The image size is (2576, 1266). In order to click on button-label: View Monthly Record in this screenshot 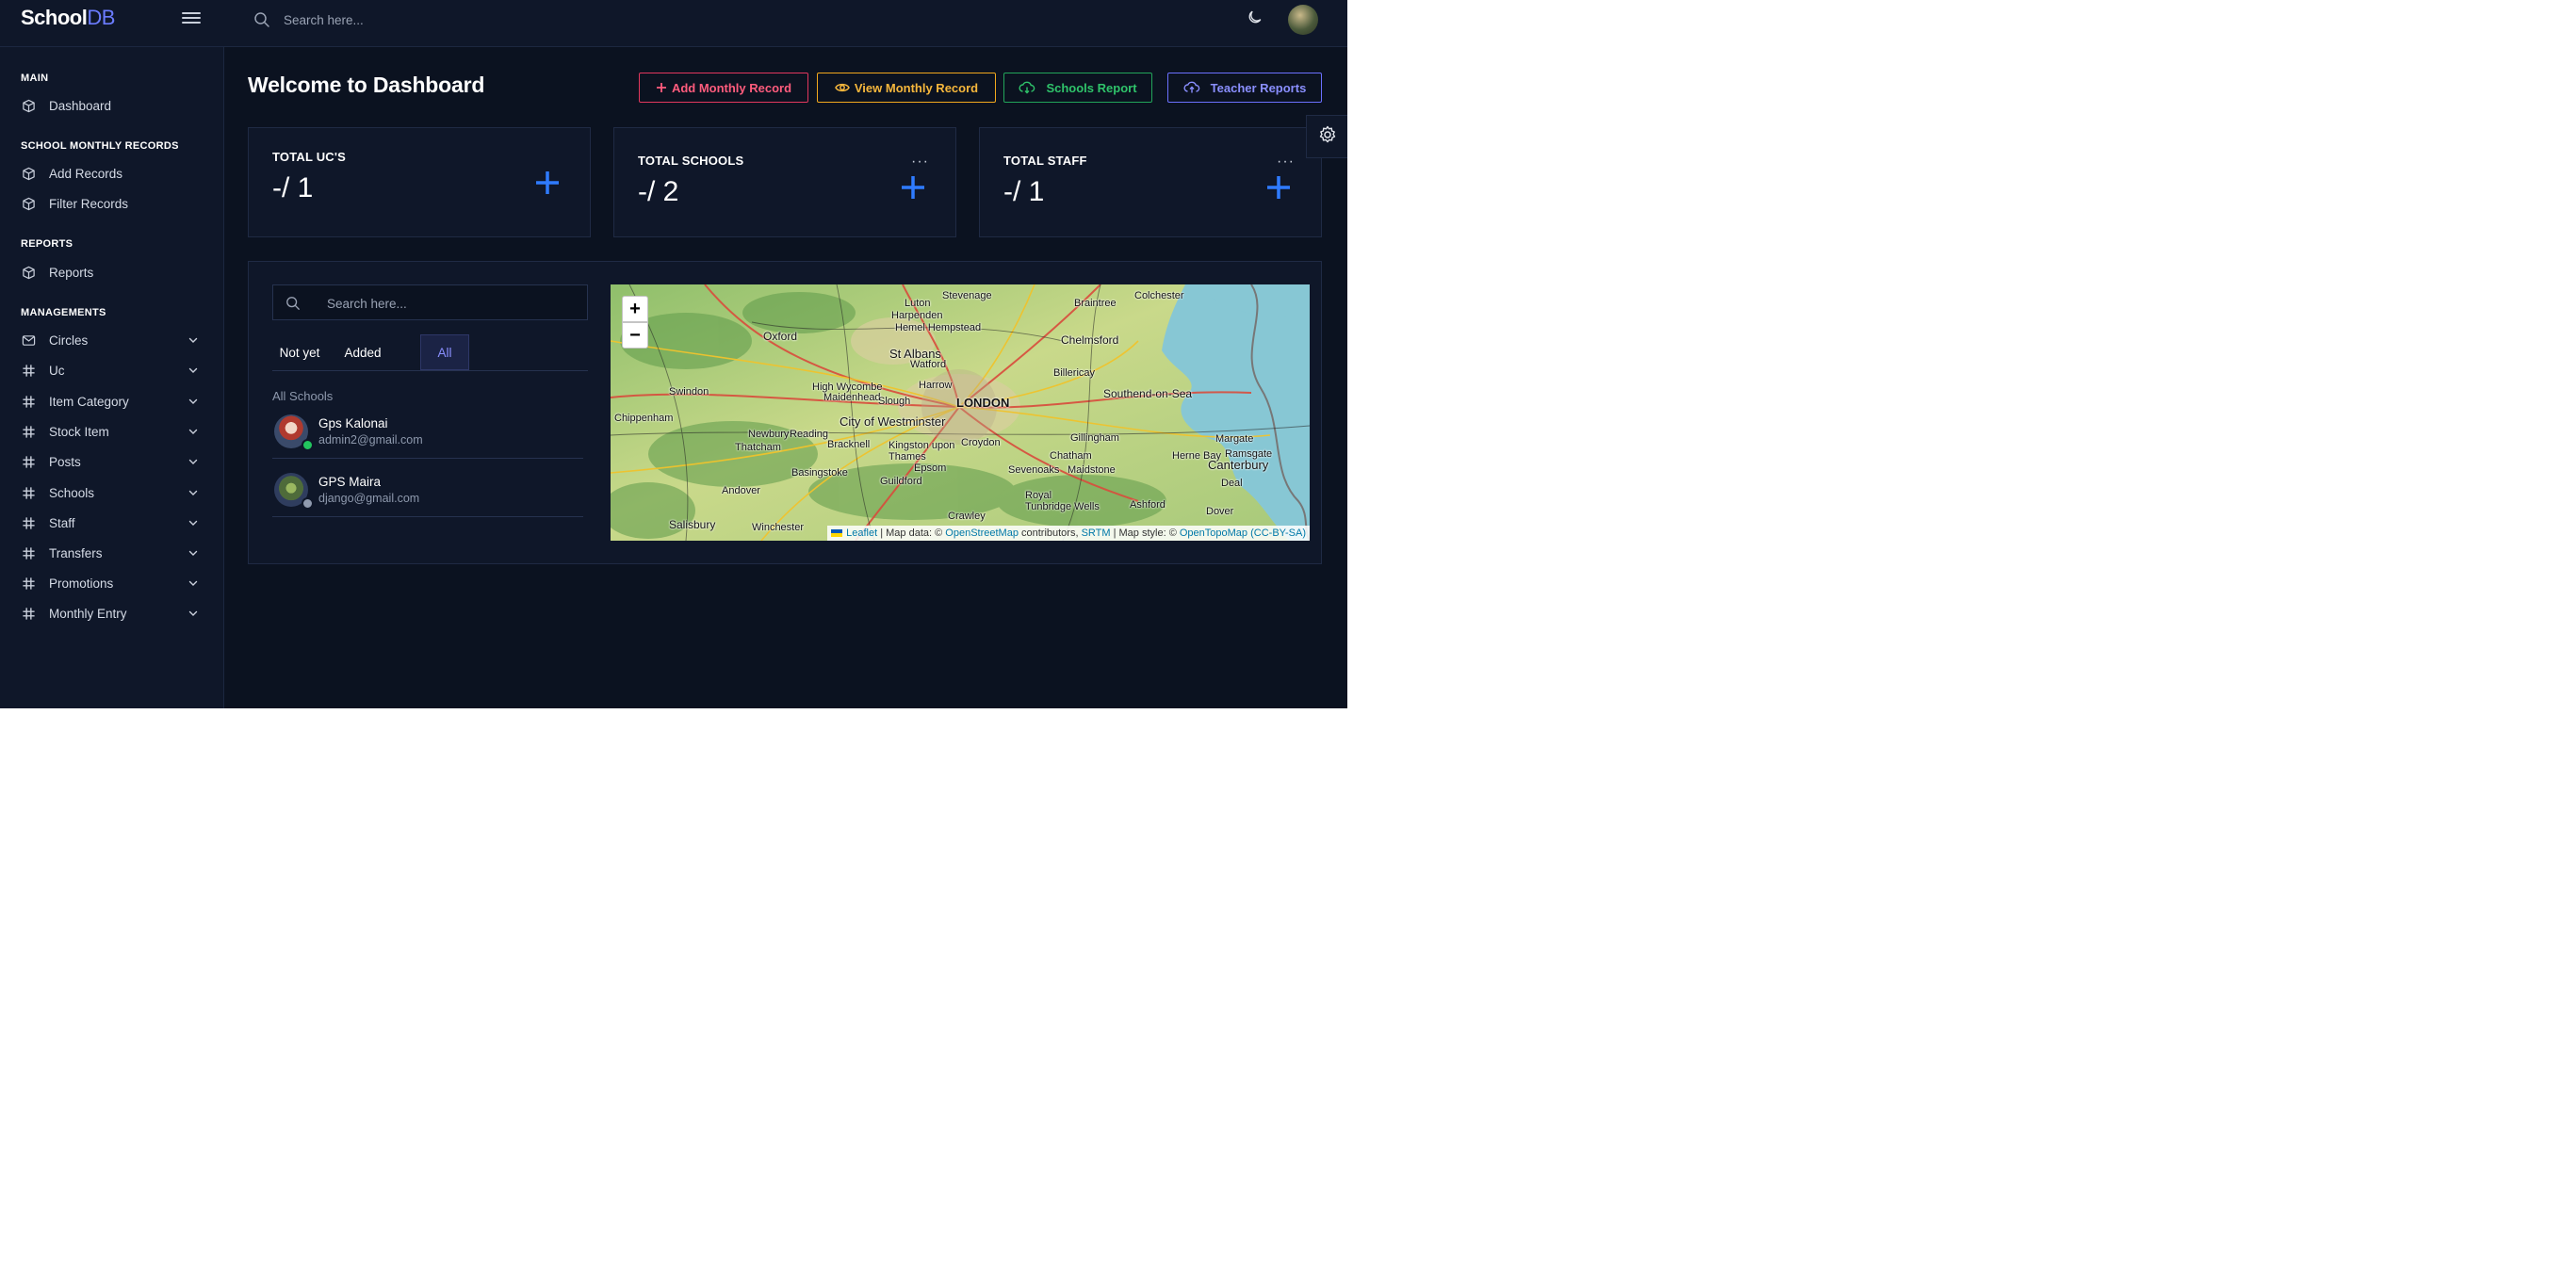, I will do `click(916, 87)`.